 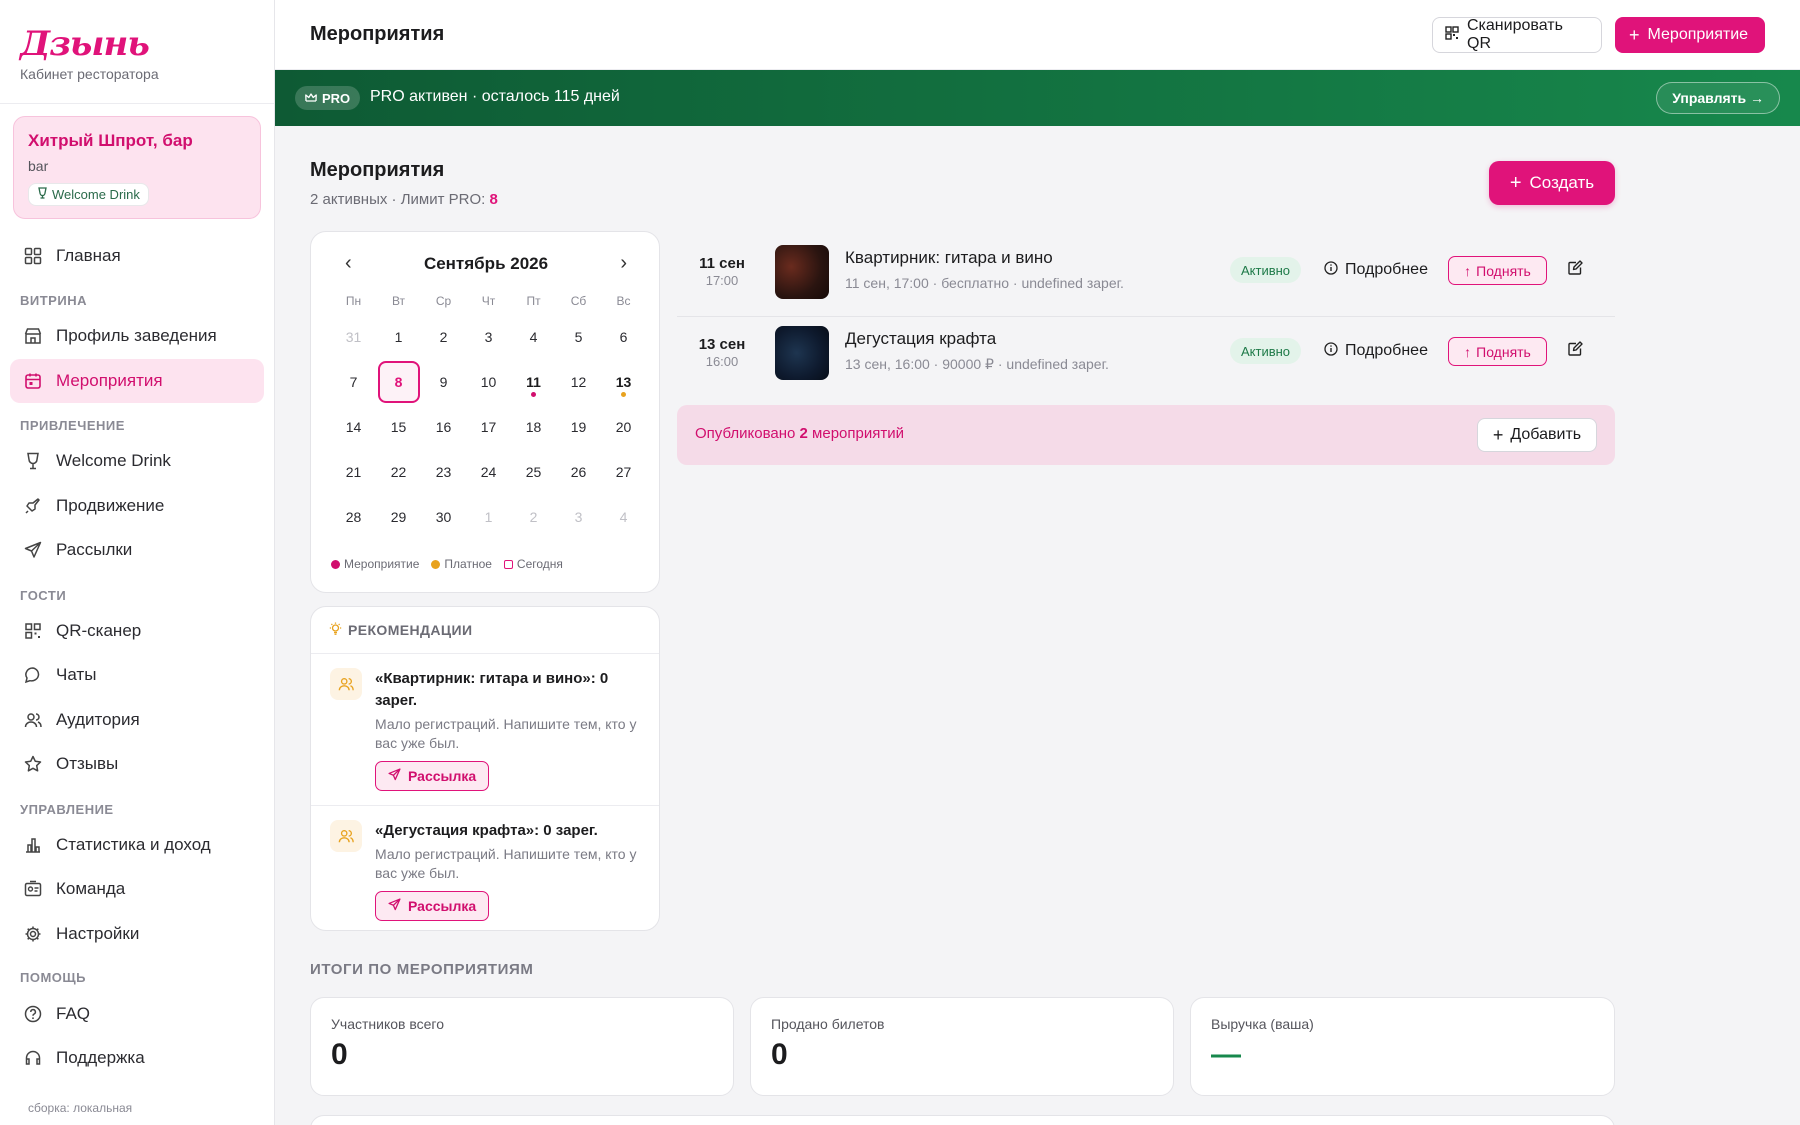 What do you see at coordinates (137, 675) in the screenshot?
I see `sidebar-item-chats: Чаты` at bounding box center [137, 675].